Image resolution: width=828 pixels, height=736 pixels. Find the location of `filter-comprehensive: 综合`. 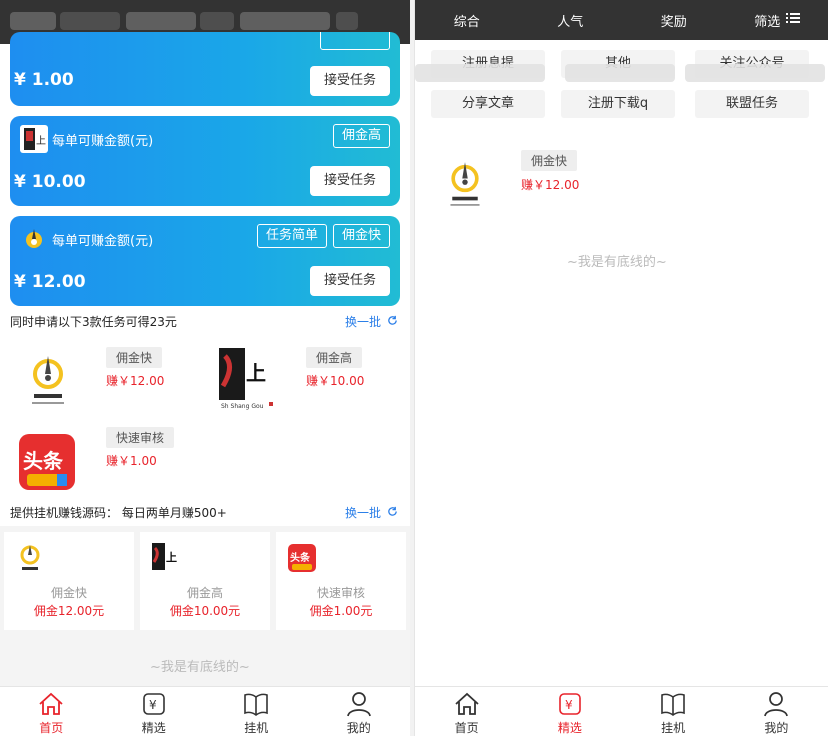

filter-comprehensive: 综合 is located at coordinates (467, 20).